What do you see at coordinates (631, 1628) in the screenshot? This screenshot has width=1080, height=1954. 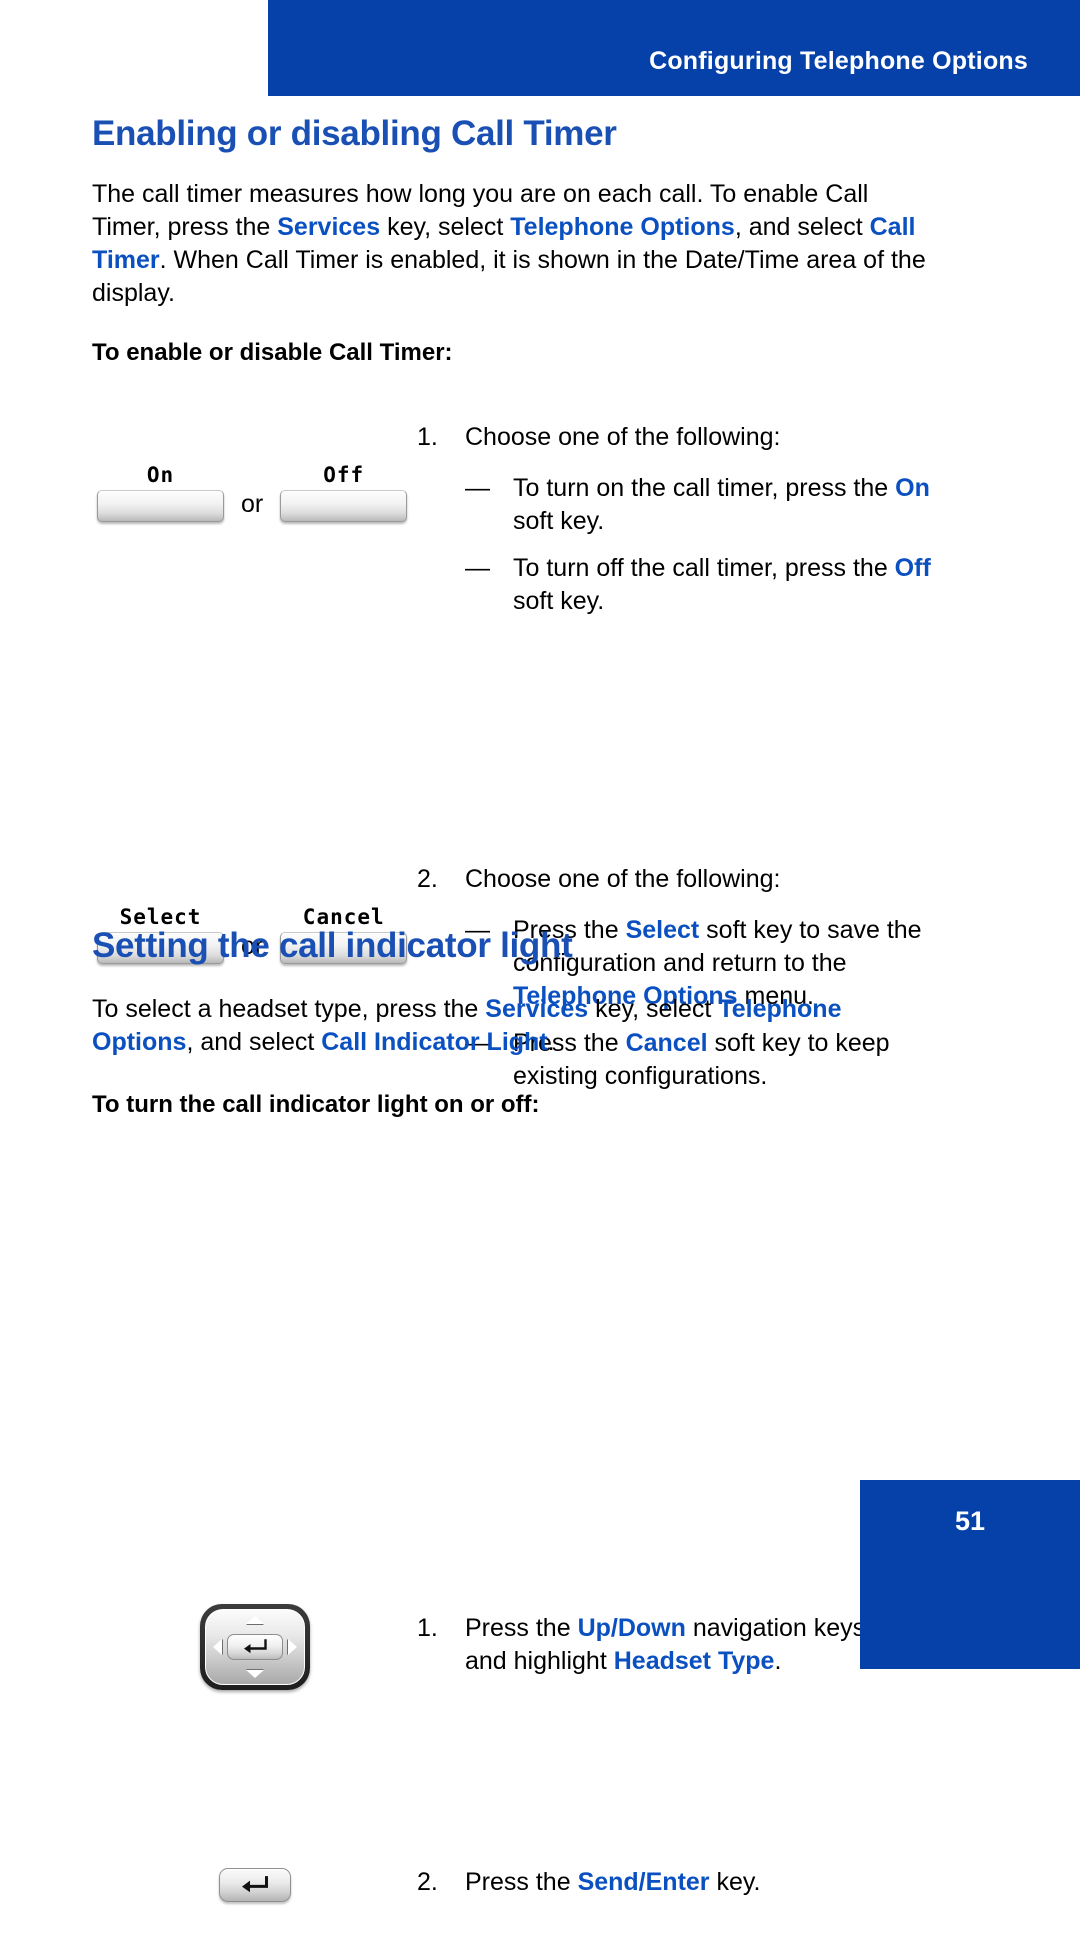 I see `keyword-up-down: Up/Down` at bounding box center [631, 1628].